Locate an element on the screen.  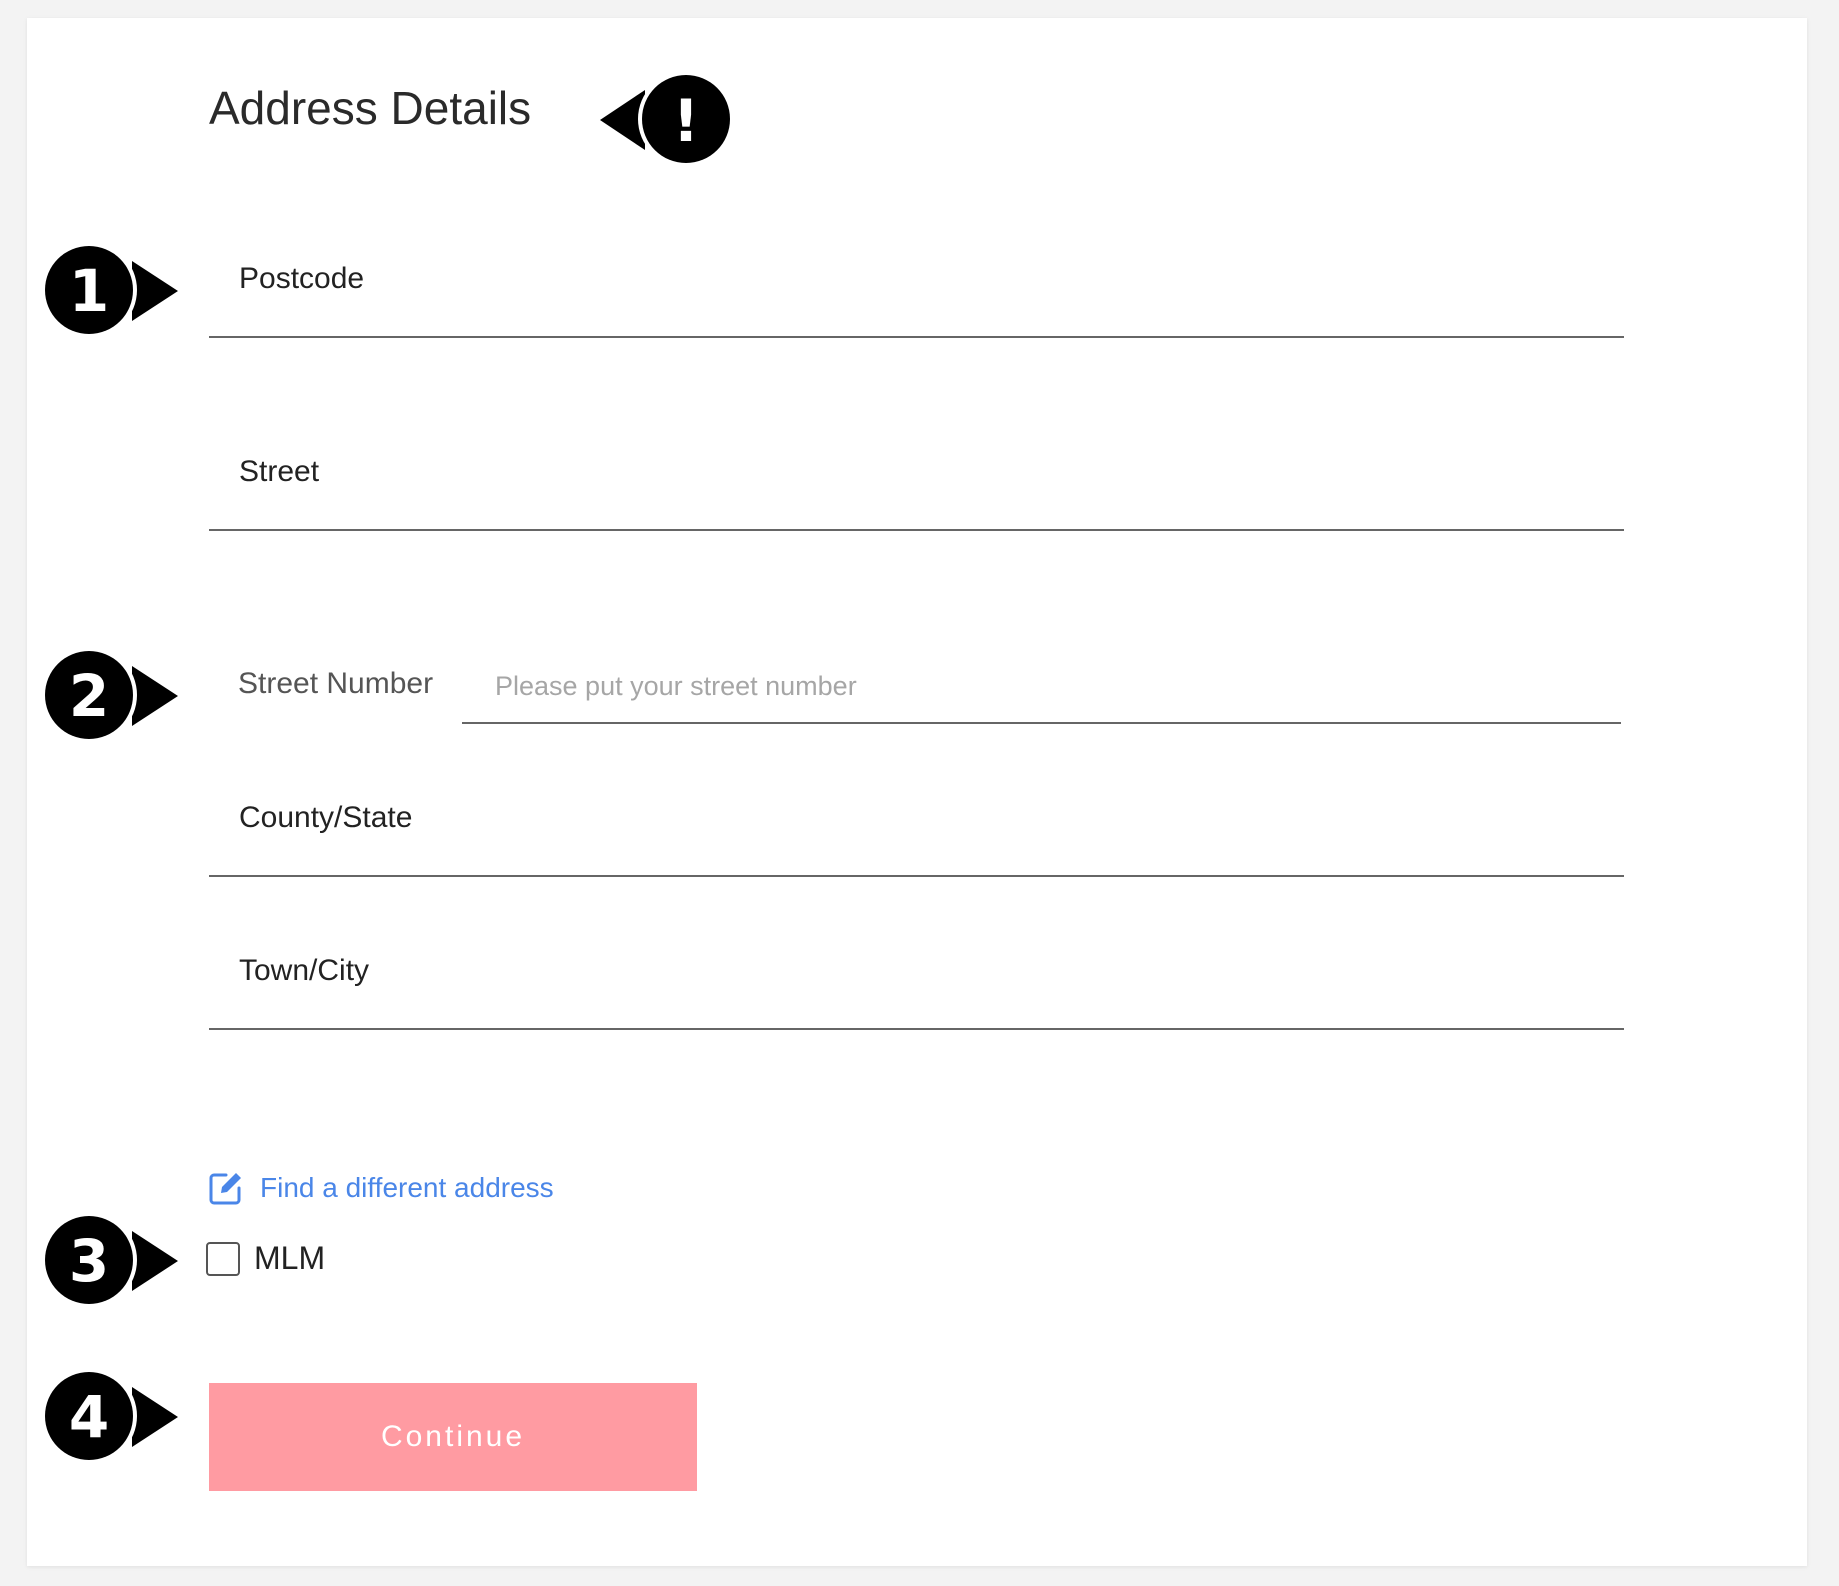
county-state-label: County/State is located at coordinates (326, 817).